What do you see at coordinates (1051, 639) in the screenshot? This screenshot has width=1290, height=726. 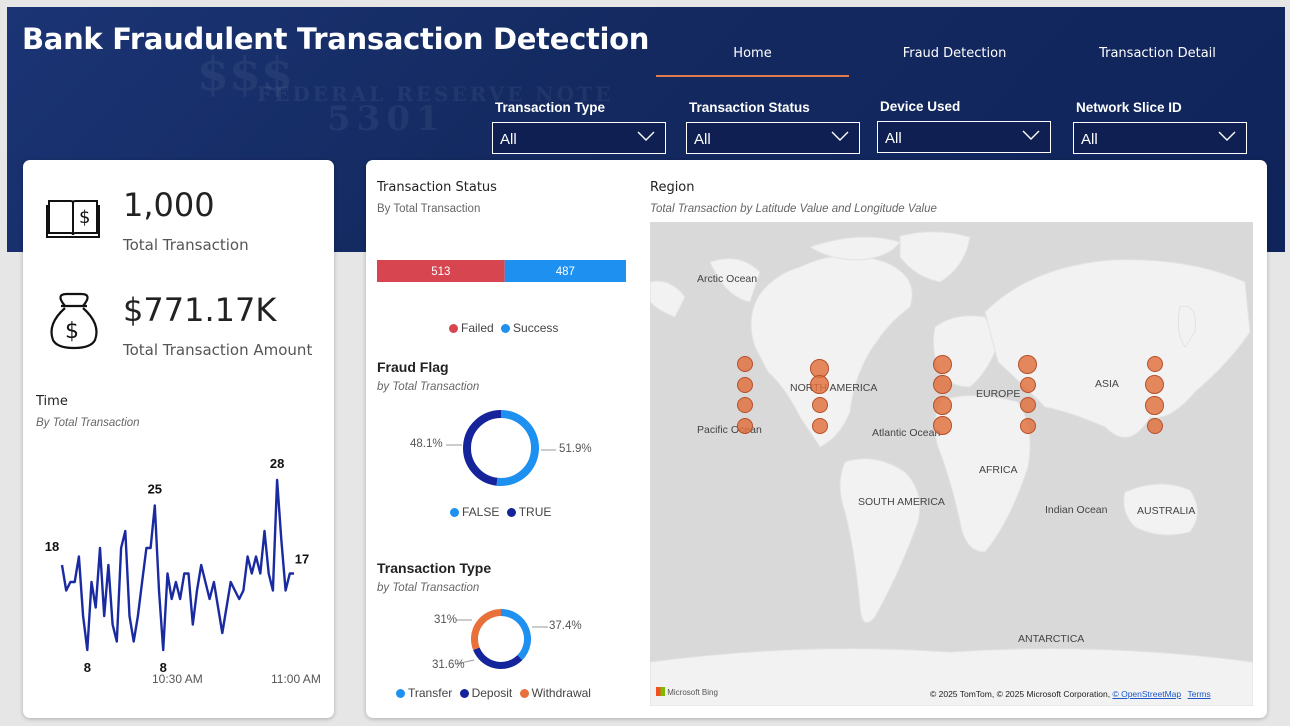 I see `map-label: ANTARCTICA` at bounding box center [1051, 639].